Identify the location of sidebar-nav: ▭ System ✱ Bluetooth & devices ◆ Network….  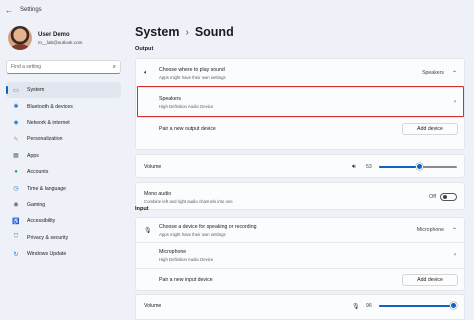
(63, 172).